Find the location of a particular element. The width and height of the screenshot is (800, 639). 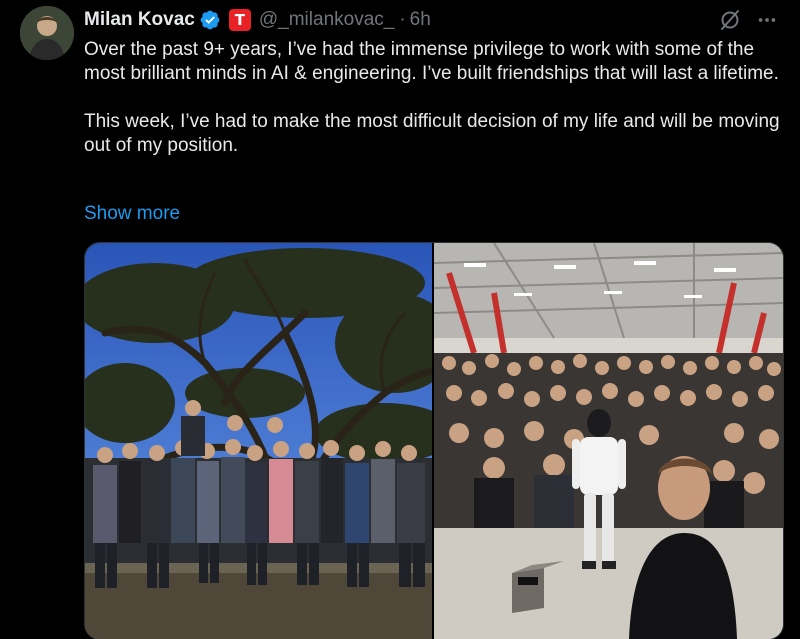

avatar is located at coordinates (47, 33).